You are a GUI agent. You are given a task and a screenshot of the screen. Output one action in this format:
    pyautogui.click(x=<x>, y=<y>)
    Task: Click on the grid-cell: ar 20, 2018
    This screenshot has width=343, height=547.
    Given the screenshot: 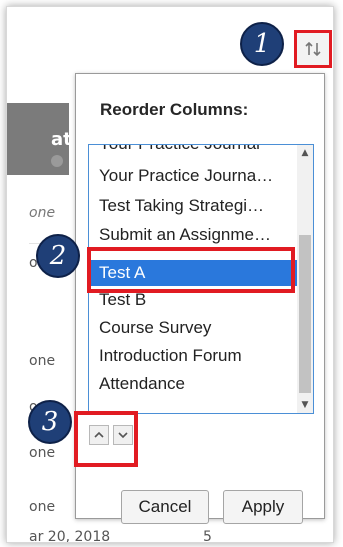 What is the action you would take?
    pyautogui.click(x=70, y=536)
    